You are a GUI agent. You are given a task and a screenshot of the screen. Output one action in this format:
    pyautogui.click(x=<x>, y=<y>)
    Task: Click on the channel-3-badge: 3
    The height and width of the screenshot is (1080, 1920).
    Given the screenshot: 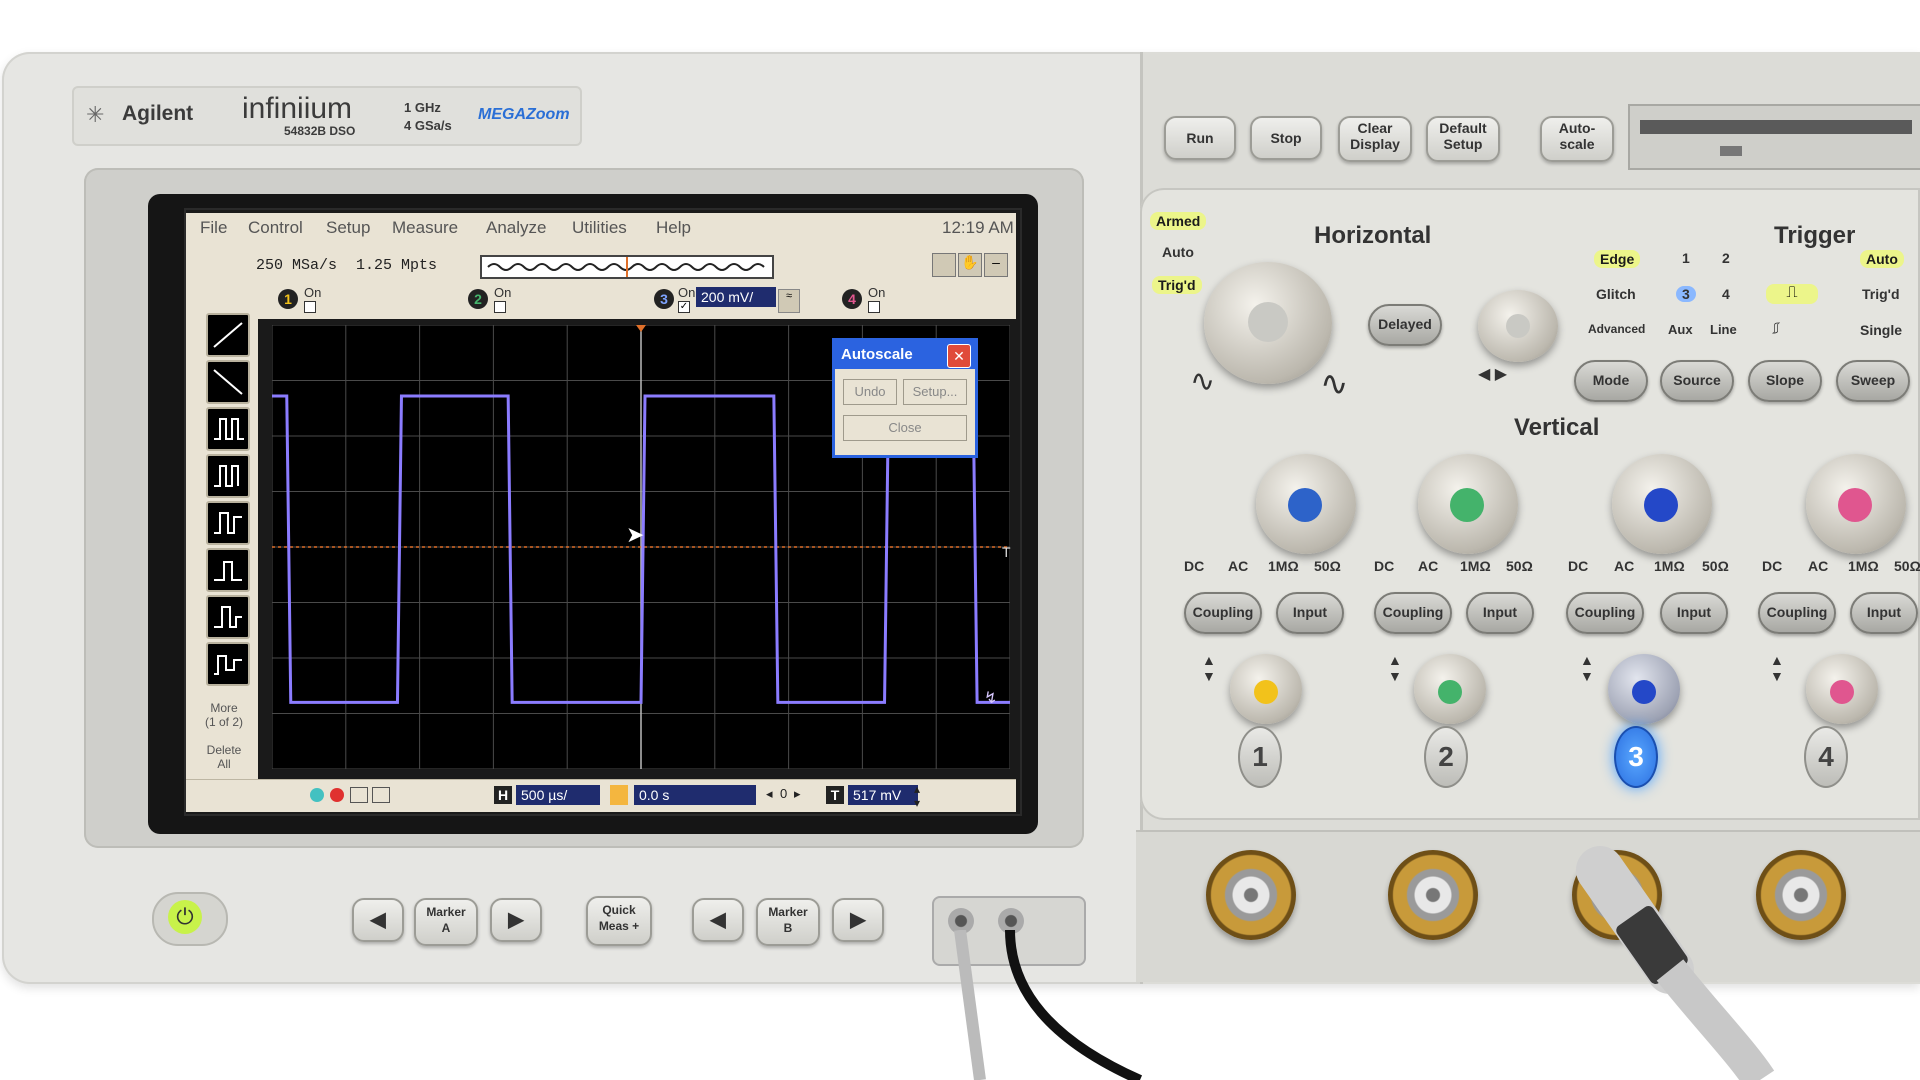 What is the action you would take?
    pyautogui.click(x=664, y=299)
    